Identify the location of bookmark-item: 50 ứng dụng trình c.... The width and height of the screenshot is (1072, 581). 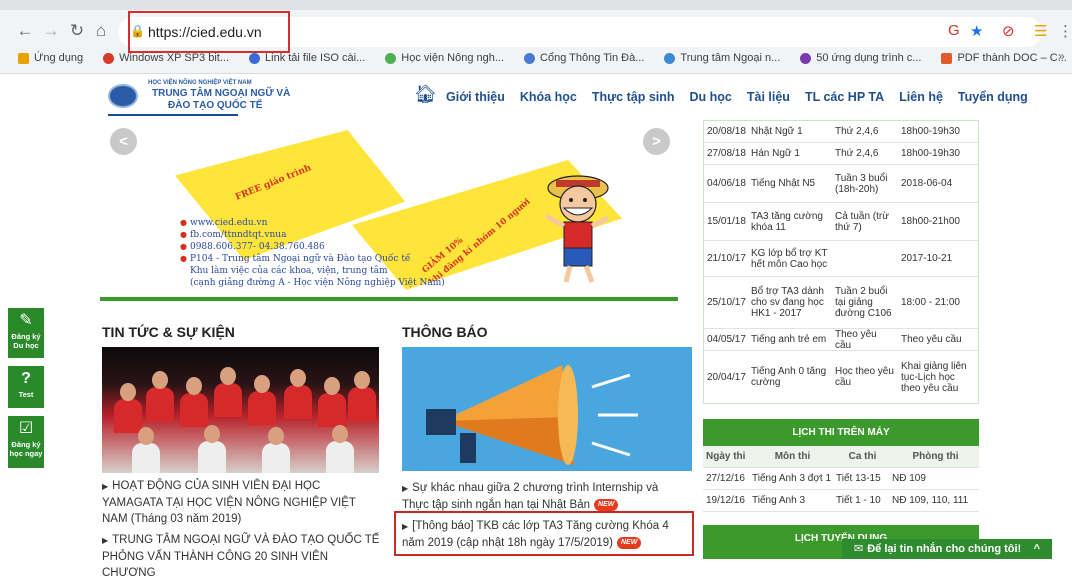
(860, 58).